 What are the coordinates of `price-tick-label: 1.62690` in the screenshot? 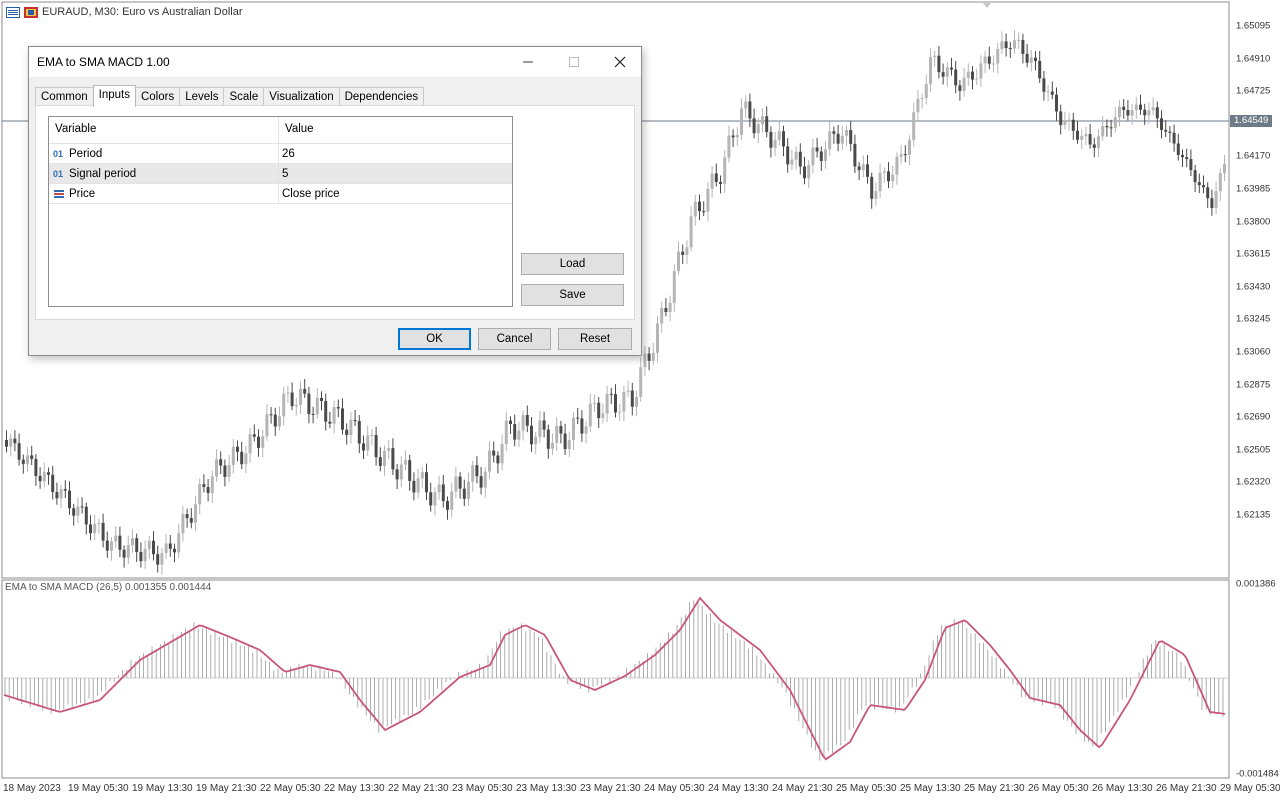 It's located at (1253, 417).